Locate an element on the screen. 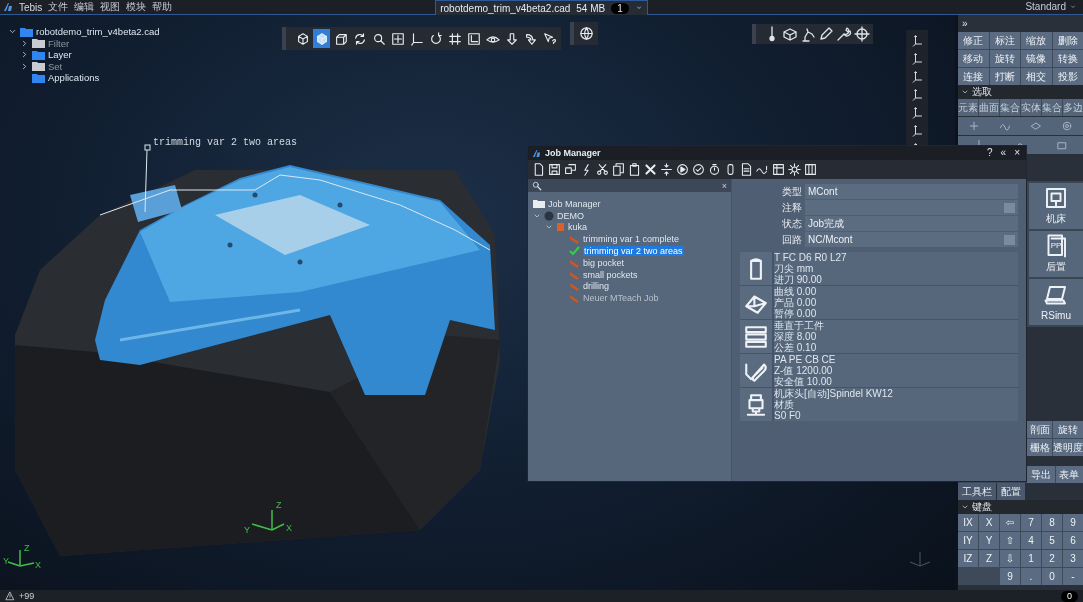 The height and width of the screenshot is (602, 1083). search-field: × is located at coordinates (629, 185).